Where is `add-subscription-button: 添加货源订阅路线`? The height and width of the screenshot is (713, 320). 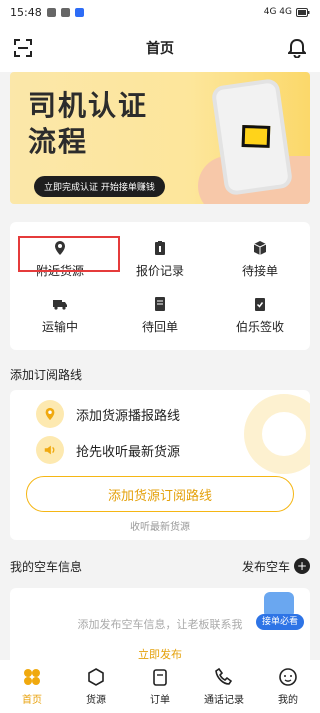 add-subscription-button: 添加货源订阅路线 is located at coordinates (160, 494).